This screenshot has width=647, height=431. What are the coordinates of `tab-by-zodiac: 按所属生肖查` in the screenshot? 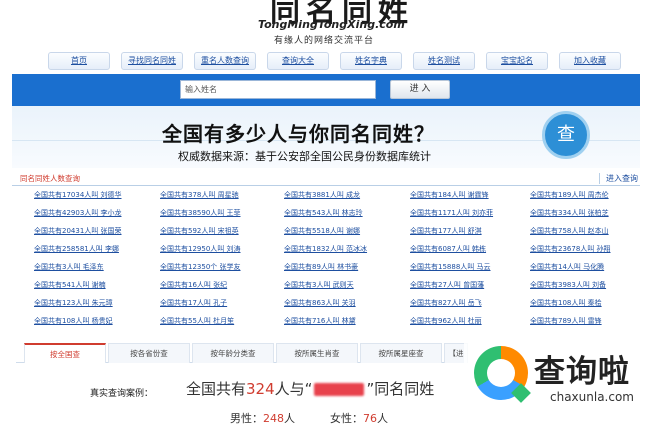 It's located at (317, 353).